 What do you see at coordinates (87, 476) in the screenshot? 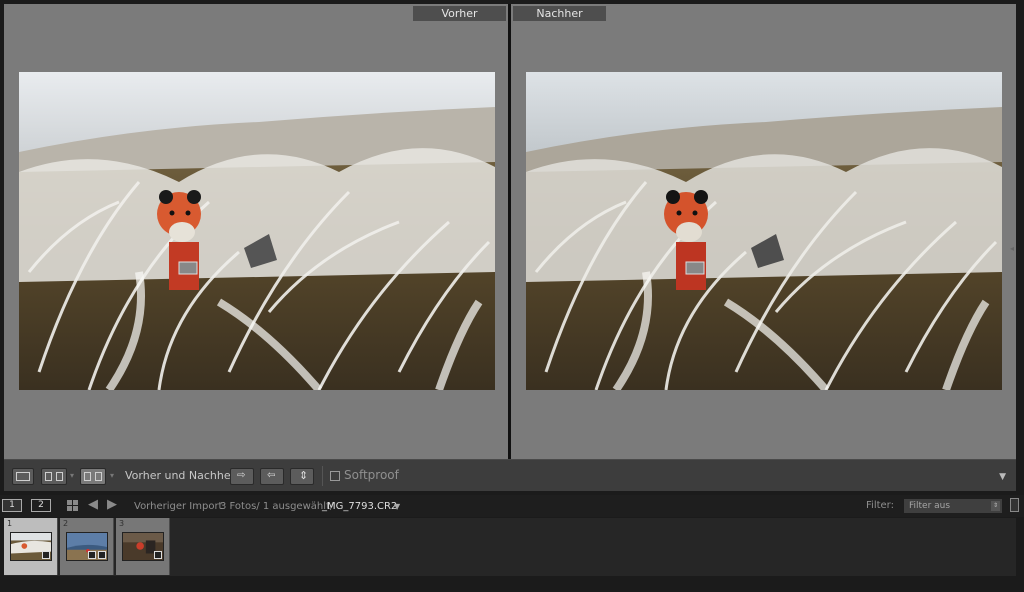
I see `split-half-left-icon` at bounding box center [87, 476].